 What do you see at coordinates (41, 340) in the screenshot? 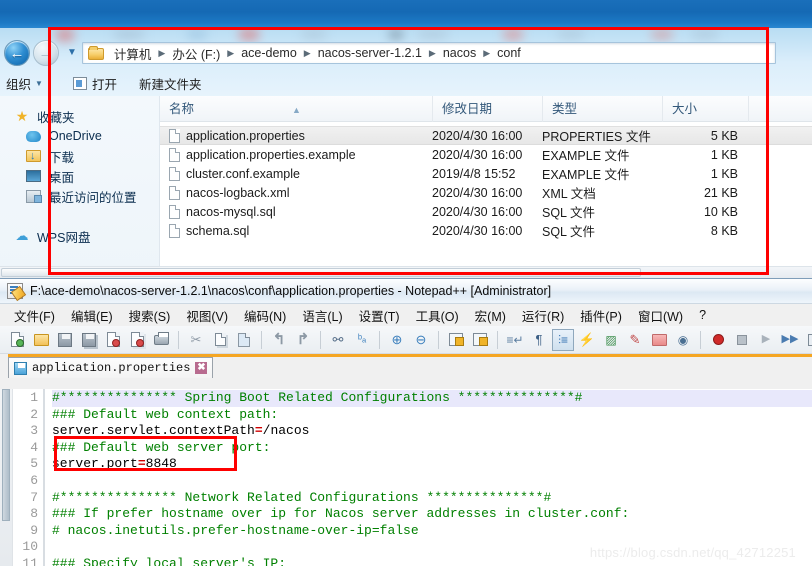
I see `open-file-icon` at bounding box center [41, 340].